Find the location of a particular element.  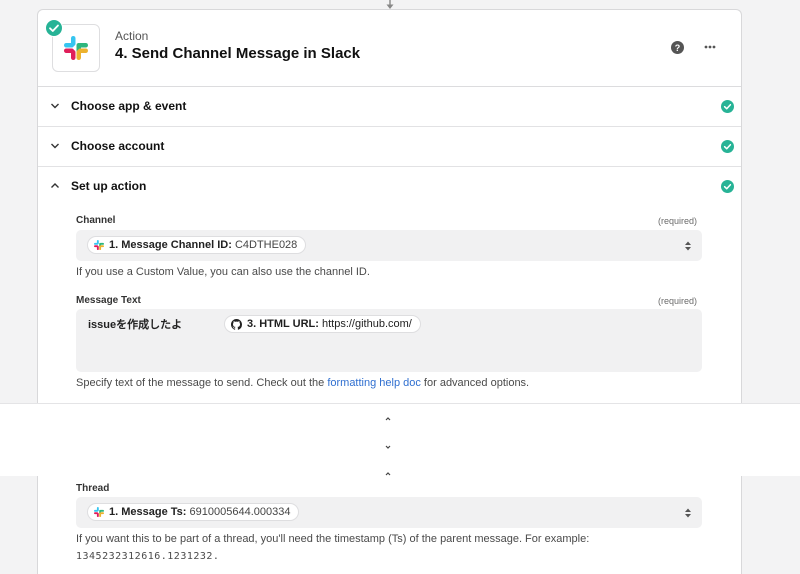

section-set-up-action: Set up action is located at coordinates (389, 186).